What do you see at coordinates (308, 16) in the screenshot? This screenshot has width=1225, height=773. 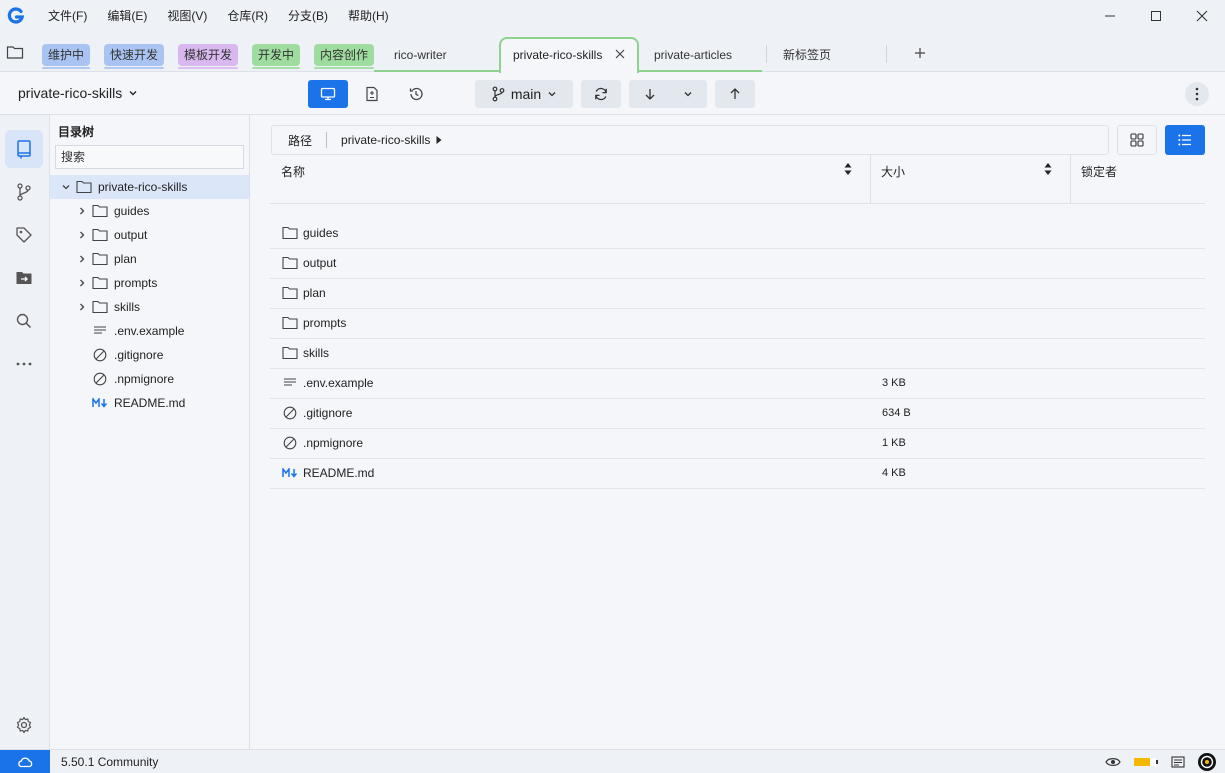 I see `menu-branch: 分支(B)` at bounding box center [308, 16].